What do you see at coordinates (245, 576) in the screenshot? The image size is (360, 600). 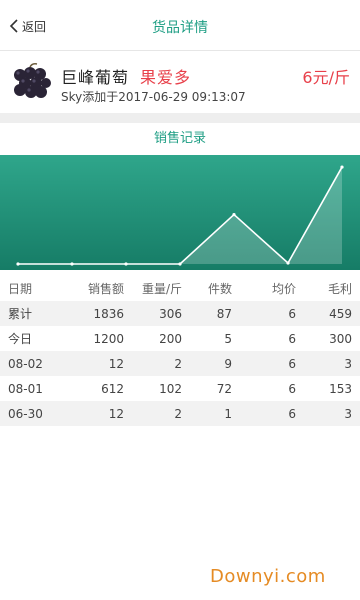 I see `watermark-text: Downyi` at bounding box center [245, 576].